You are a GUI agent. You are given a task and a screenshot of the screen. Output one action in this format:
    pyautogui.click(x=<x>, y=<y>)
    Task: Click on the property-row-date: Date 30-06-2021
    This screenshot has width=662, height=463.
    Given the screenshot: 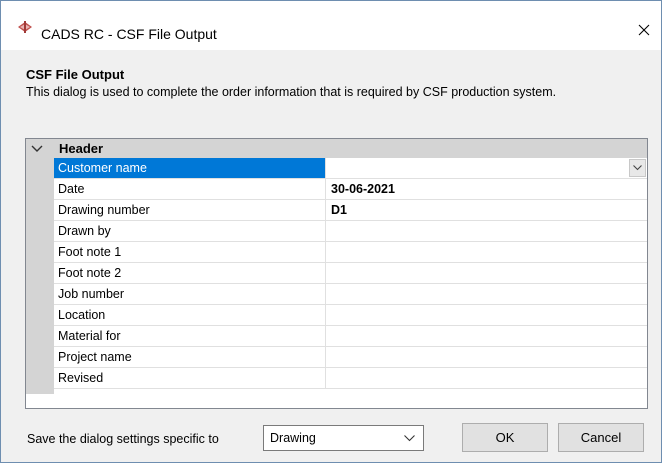 What is the action you would take?
    pyautogui.click(x=350, y=189)
    